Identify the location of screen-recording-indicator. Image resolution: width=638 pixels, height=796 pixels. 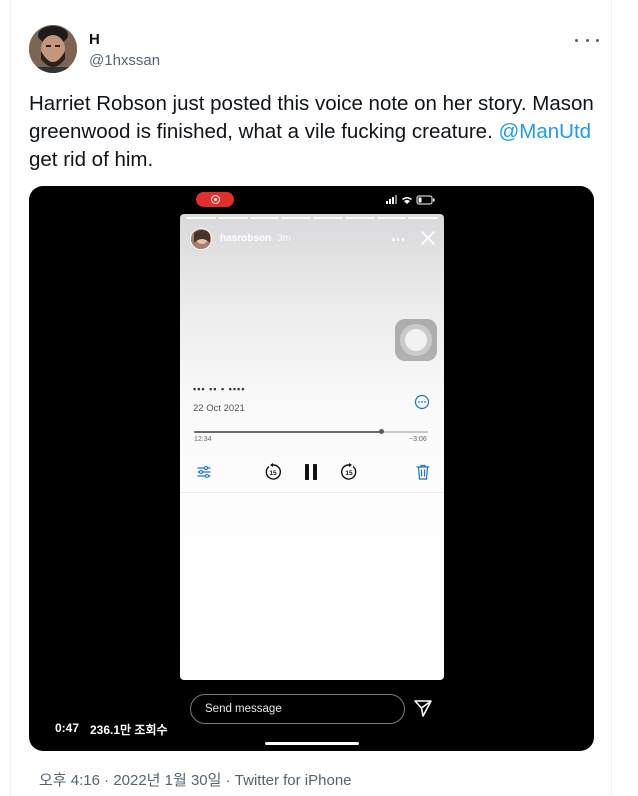
(215, 199).